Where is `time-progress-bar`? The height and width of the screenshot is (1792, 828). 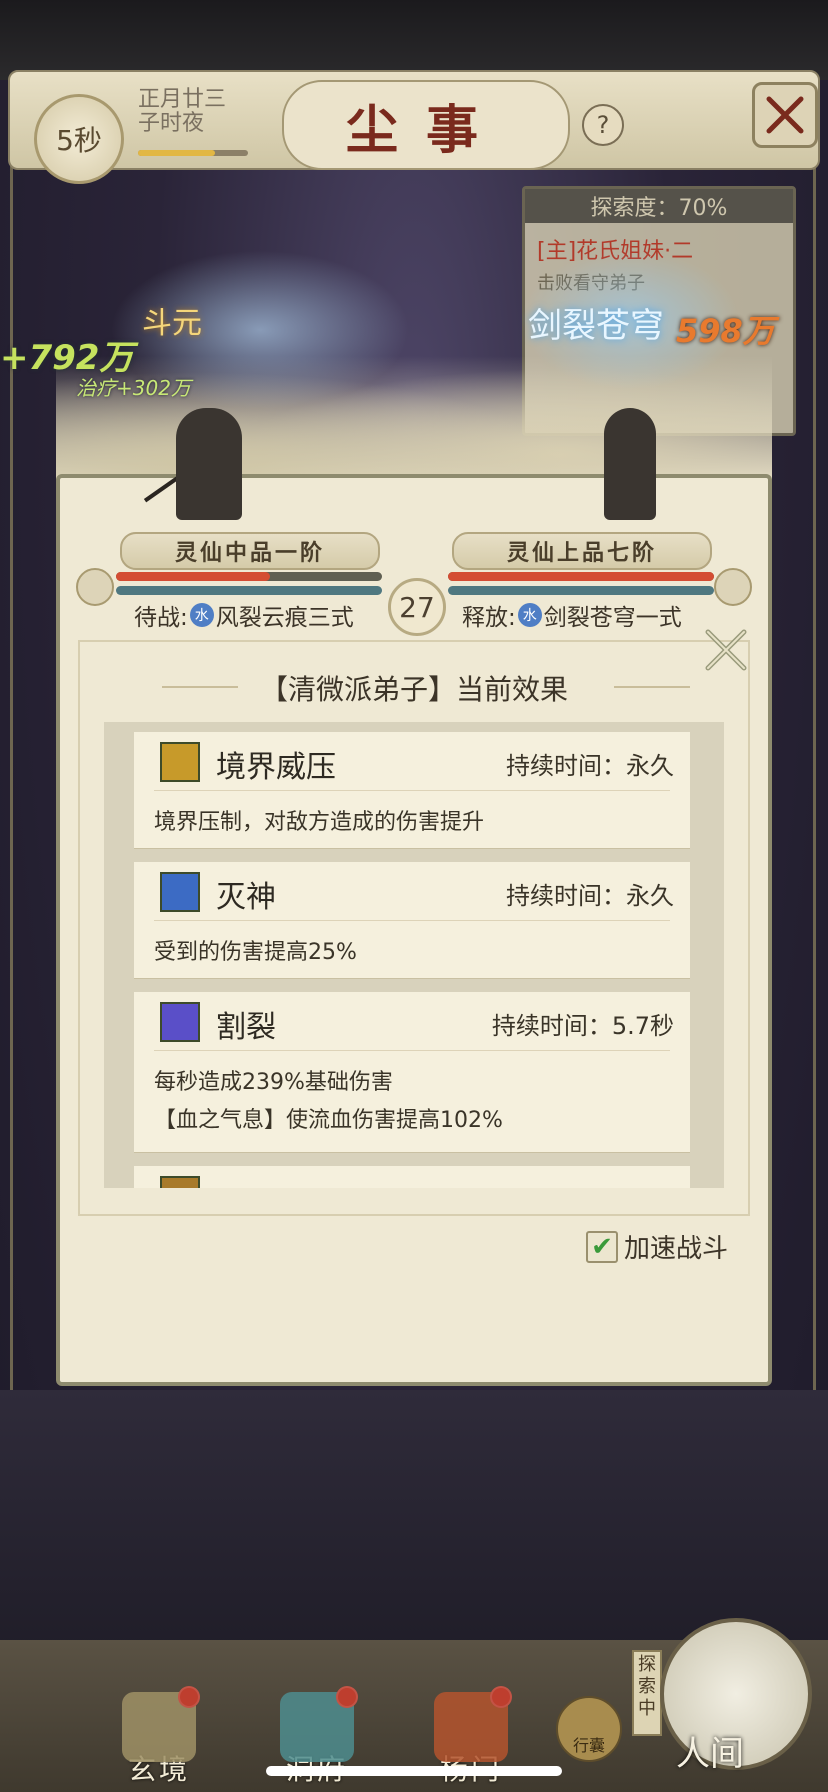
time-progress-bar is located at coordinates (193, 153).